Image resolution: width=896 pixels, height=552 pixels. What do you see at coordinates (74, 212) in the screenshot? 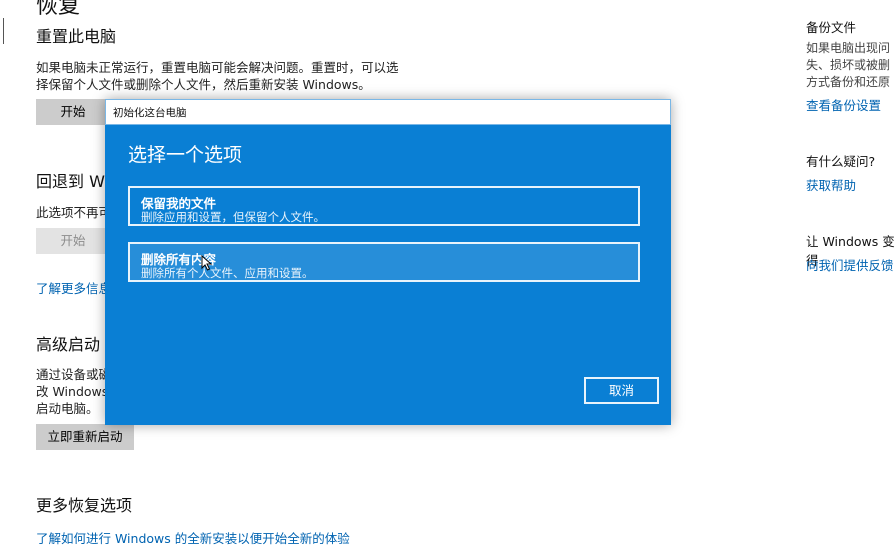
I see `rollback-desc: 此选项不再可` at bounding box center [74, 212].